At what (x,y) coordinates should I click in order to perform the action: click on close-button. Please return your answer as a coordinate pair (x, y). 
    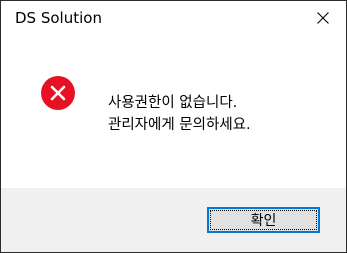
    Looking at the image, I should click on (323, 17).